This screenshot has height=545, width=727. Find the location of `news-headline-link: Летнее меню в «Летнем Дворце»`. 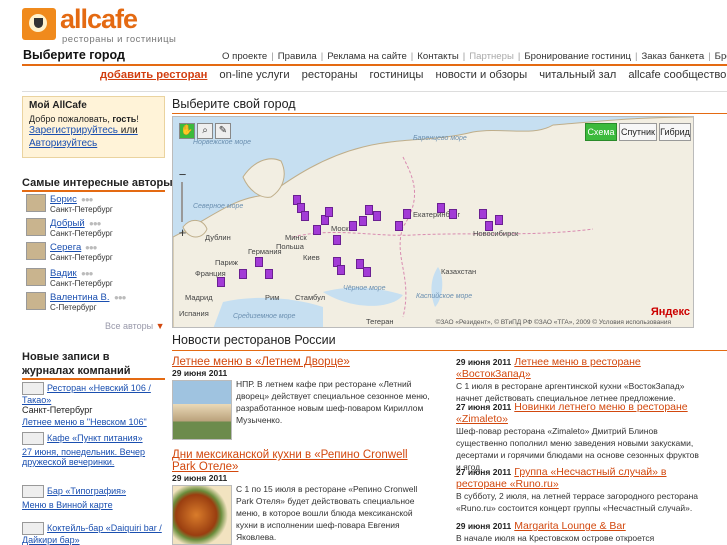

news-headline-link: Летнее меню в «Летнем Дворце» is located at coordinates (301, 362).